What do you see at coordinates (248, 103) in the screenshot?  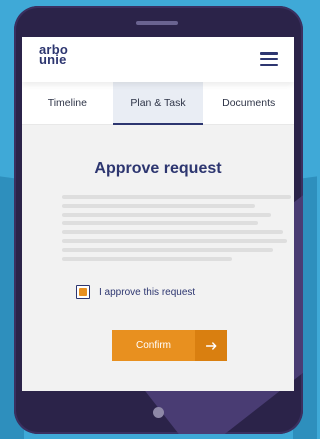 I see `tab-documents: Documents` at bounding box center [248, 103].